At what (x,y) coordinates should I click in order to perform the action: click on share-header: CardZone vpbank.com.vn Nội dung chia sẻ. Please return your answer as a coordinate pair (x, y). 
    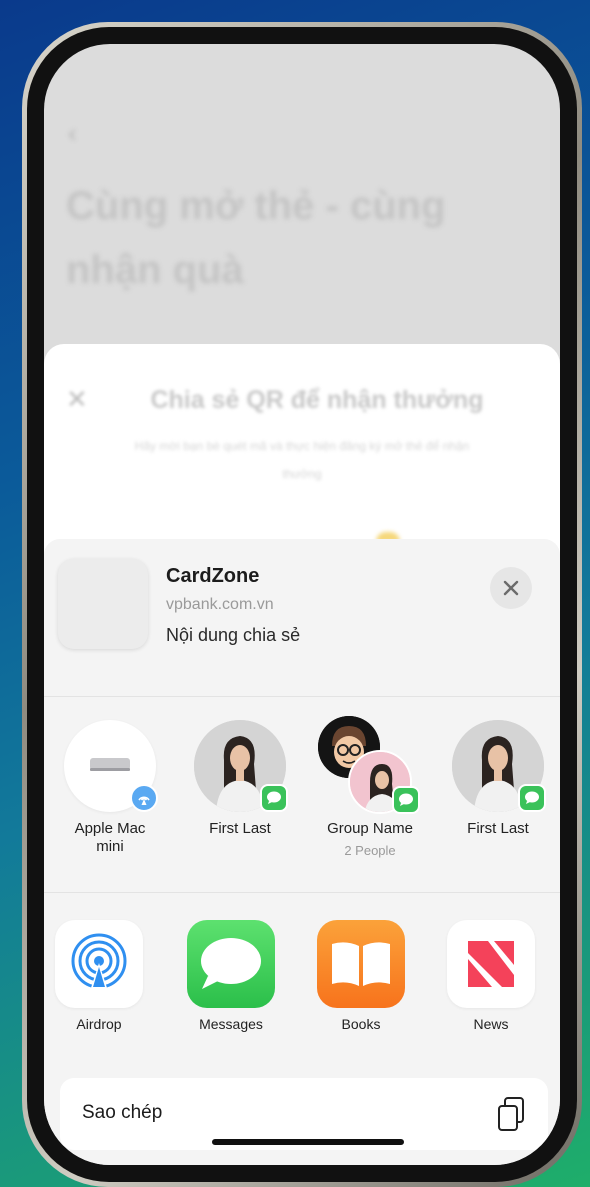
    Looking at the image, I should click on (302, 618).